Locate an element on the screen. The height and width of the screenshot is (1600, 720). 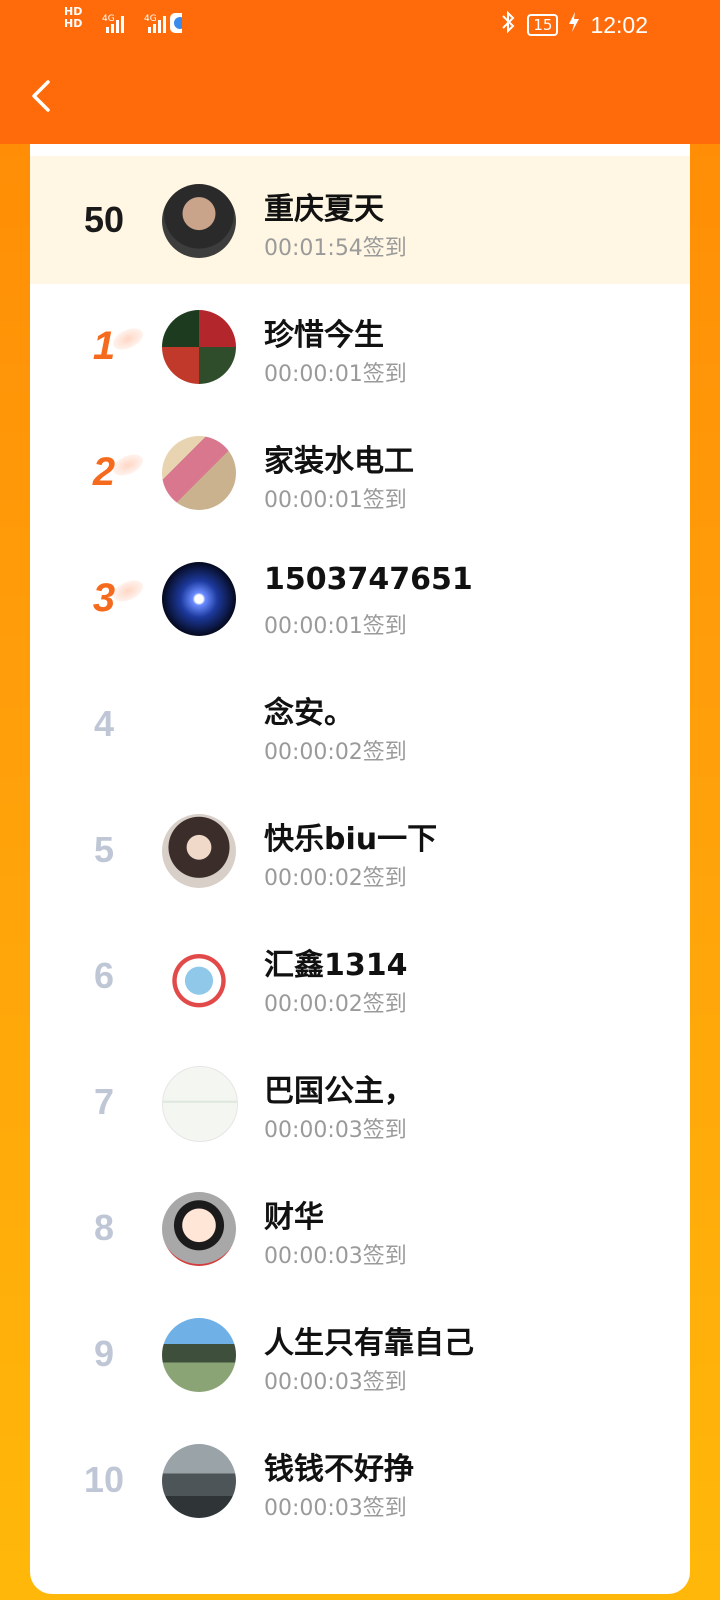
user-name: 念安。 is located at coordinates (309, 713).